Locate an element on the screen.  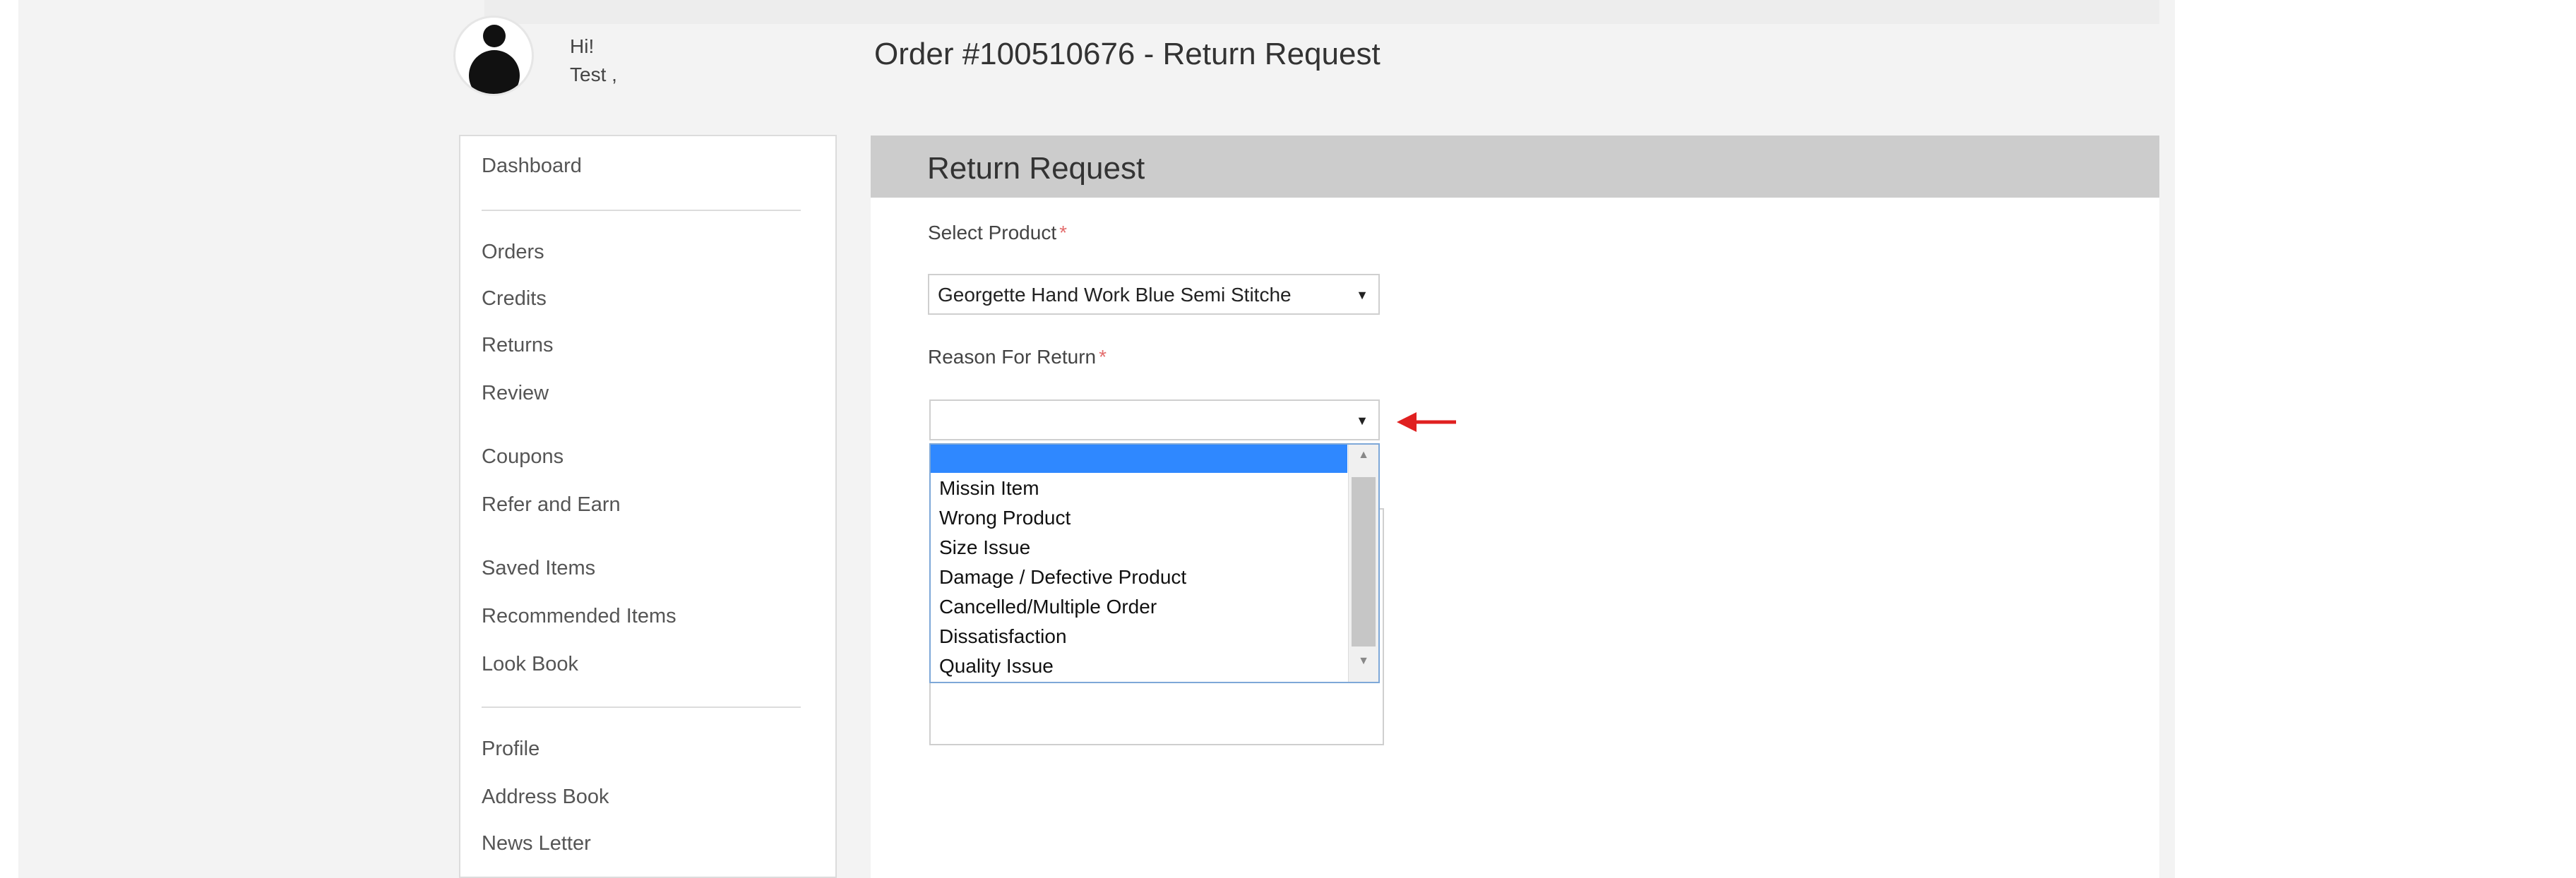
panel-title: Return Request is located at coordinates (1036, 168).